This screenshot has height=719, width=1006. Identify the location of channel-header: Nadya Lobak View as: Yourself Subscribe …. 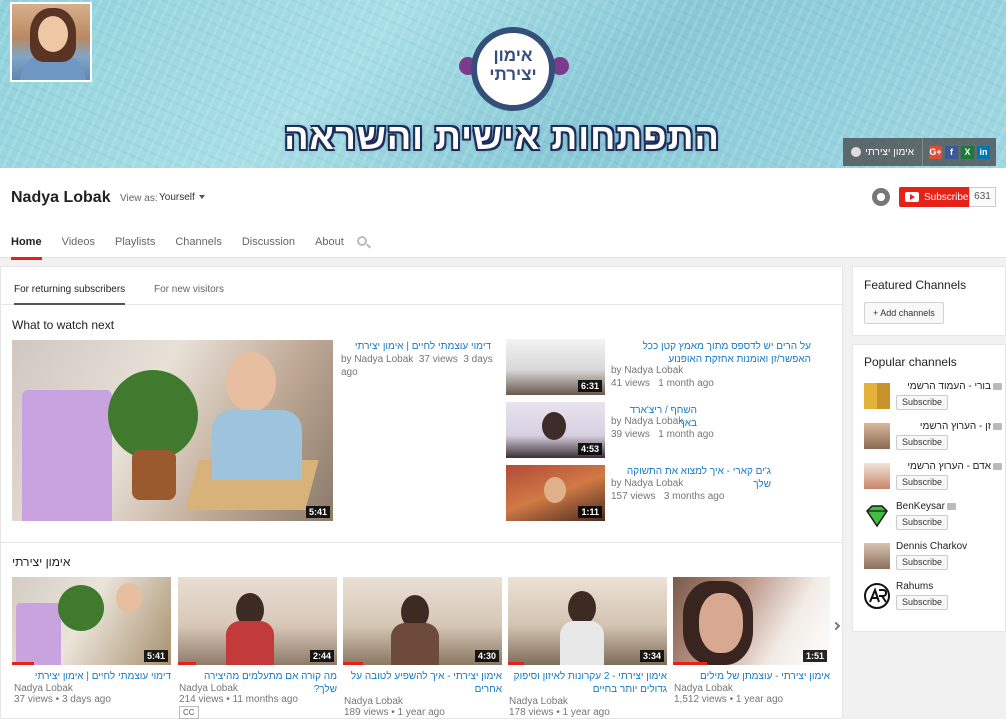
(503, 214).